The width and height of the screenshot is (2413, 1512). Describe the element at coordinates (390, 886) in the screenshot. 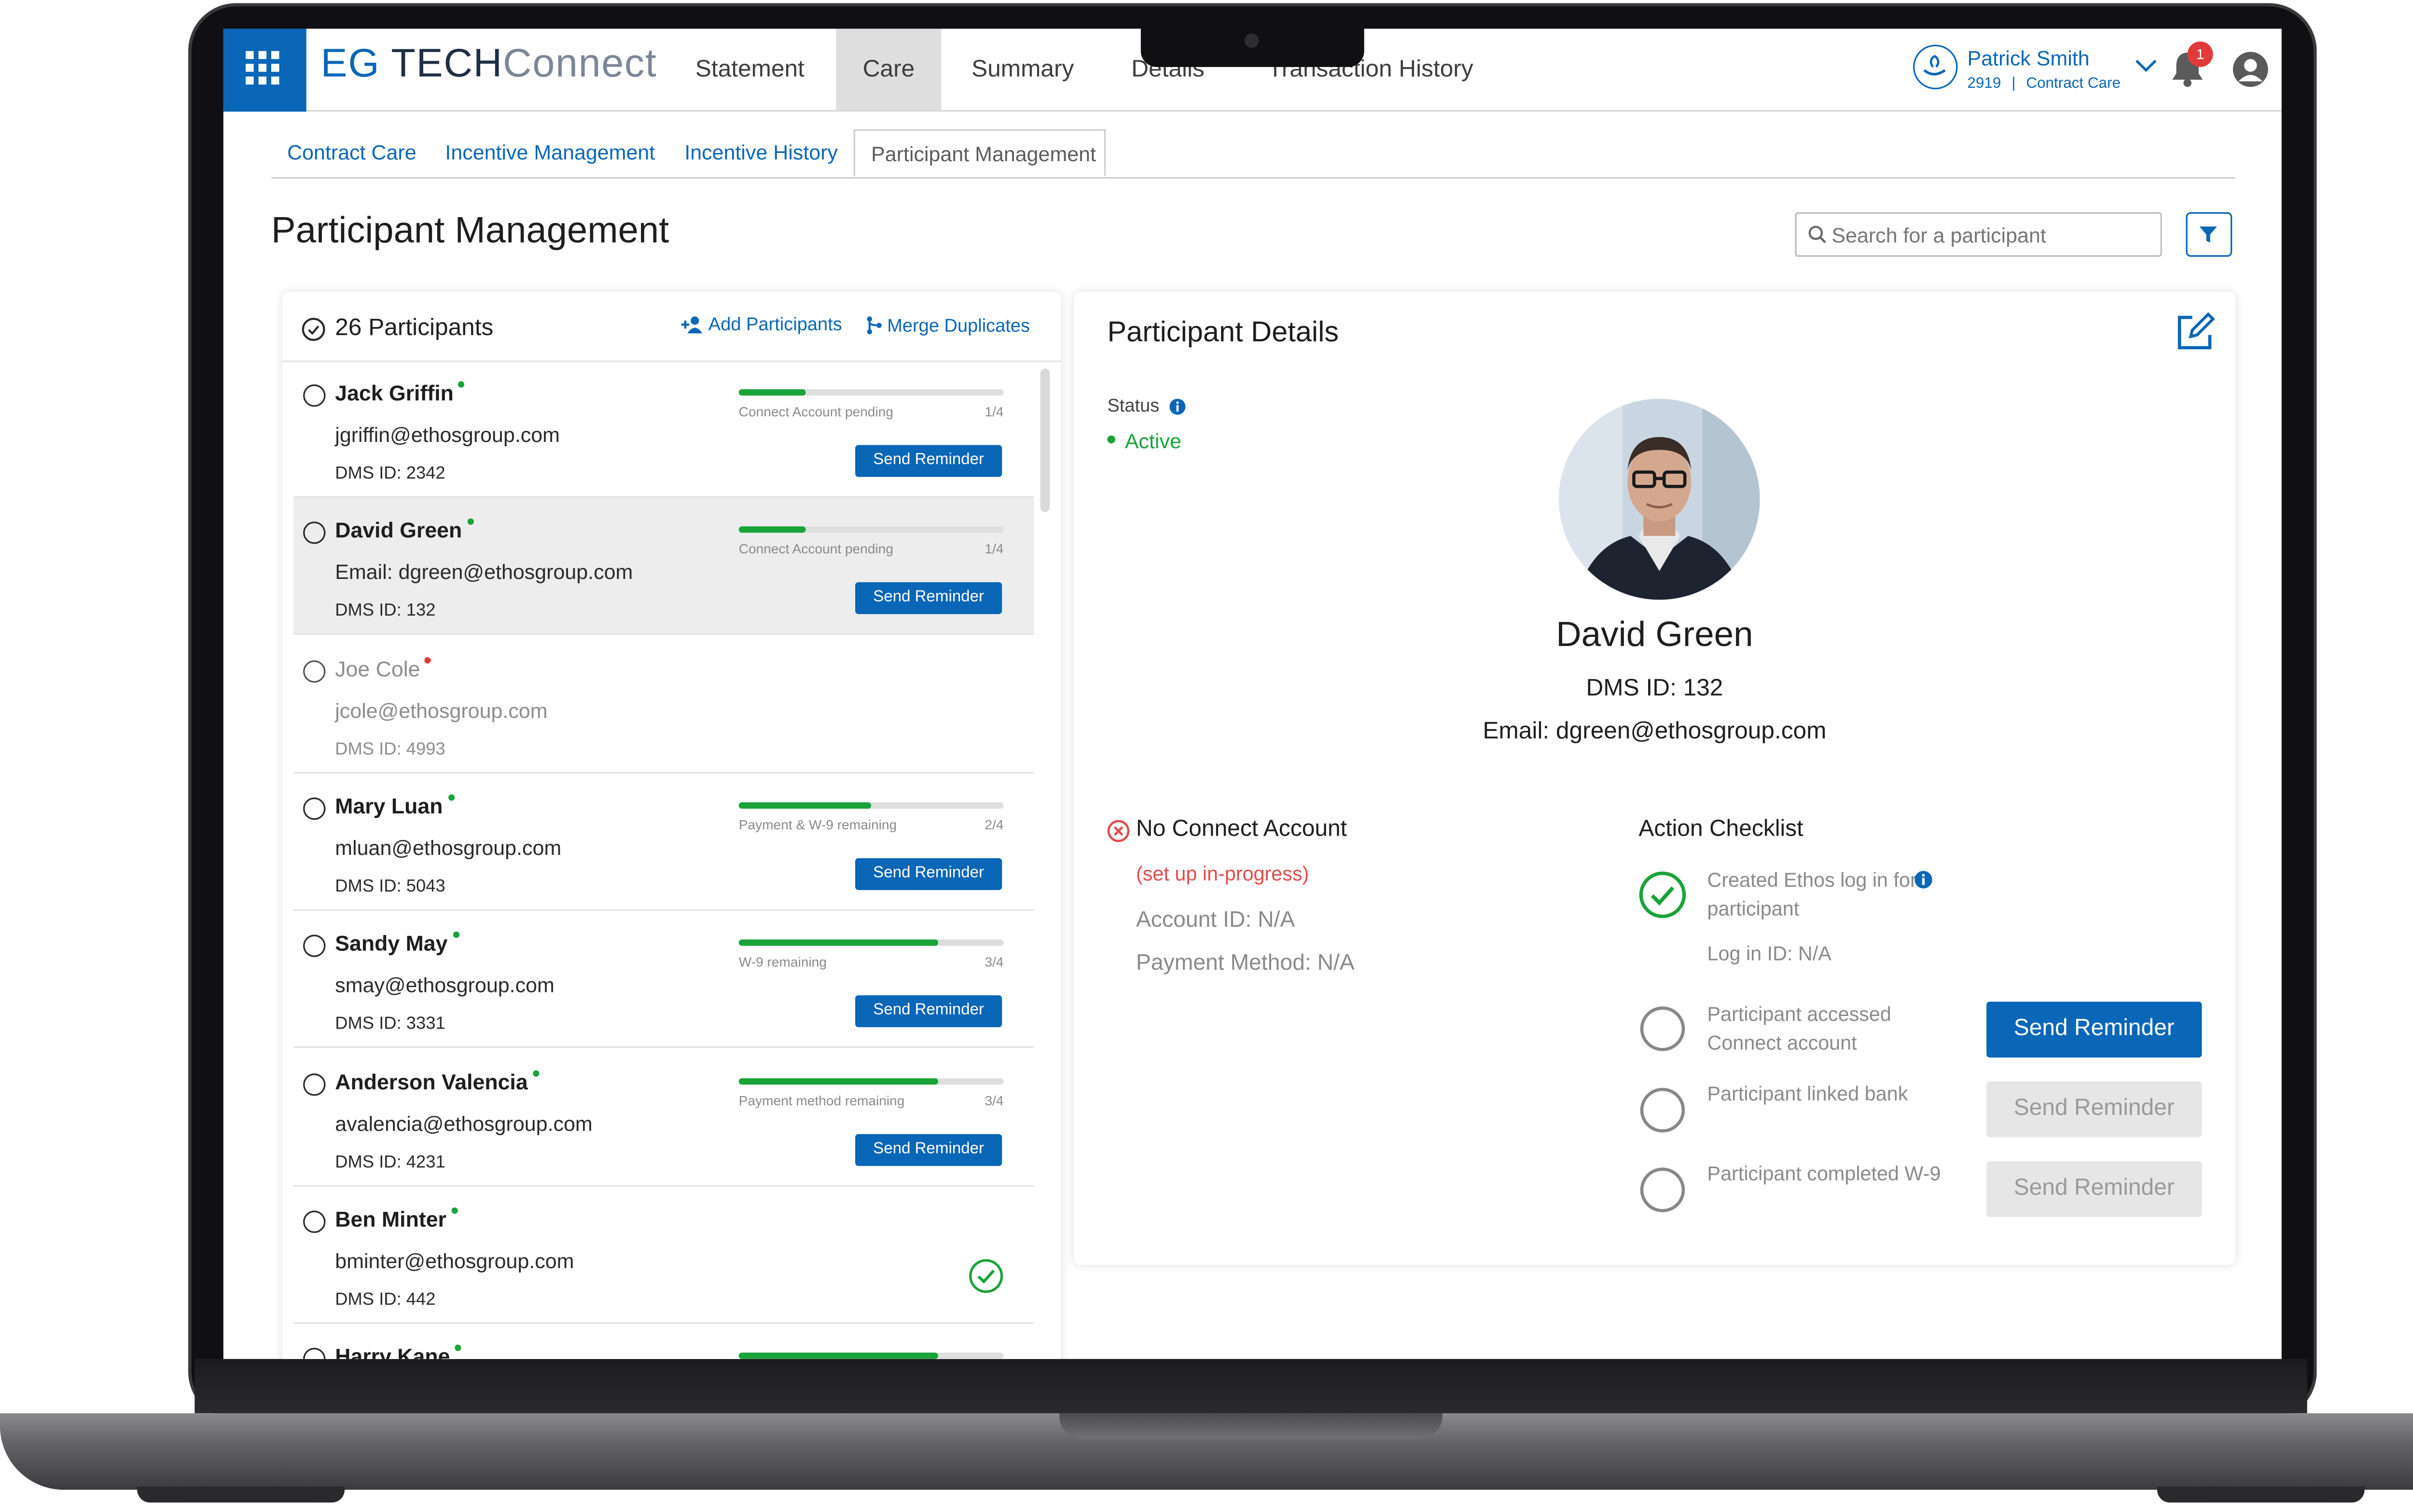

I see `participant-dms-id: DMS ID: 5043` at that location.